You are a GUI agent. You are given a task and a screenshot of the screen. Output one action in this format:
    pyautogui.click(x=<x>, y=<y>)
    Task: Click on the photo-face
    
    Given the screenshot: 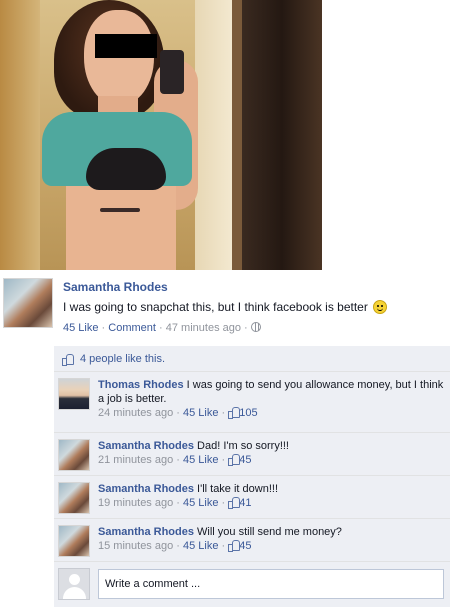 What is the action you would take?
    pyautogui.click(x=119, y=58)
    